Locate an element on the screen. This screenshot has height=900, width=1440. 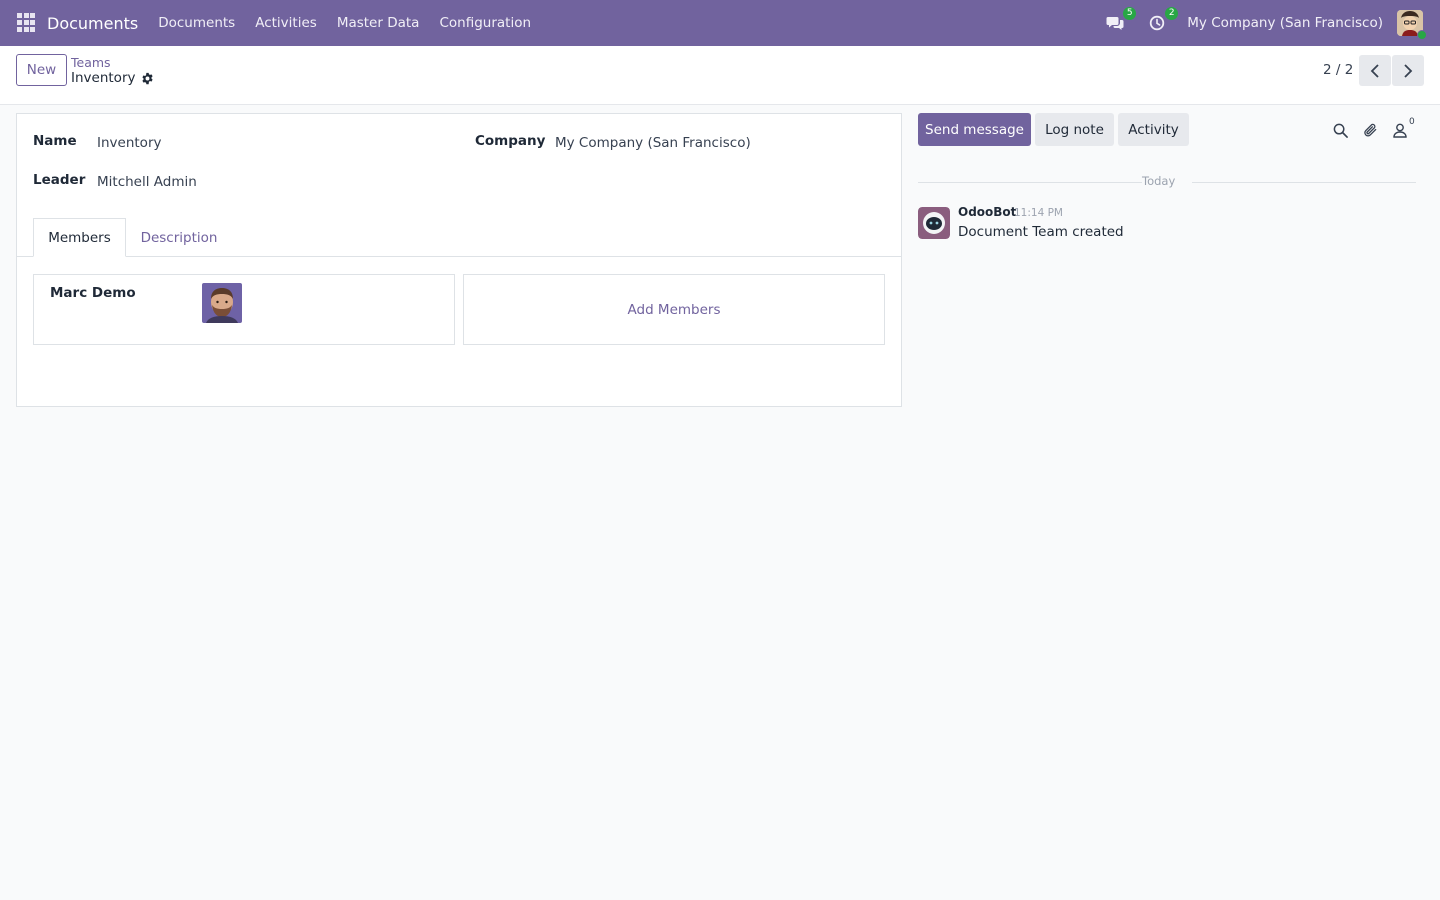
member-face-icon is located at coordinates (222, 303).